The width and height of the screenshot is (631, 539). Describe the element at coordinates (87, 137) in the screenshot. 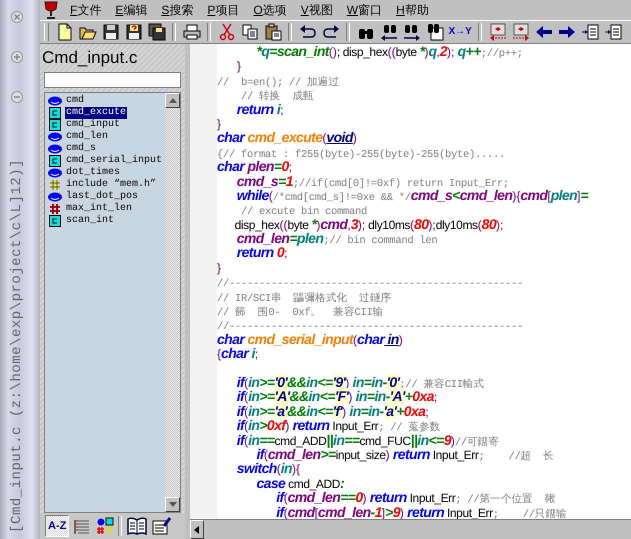

I see `symbol-item: cmd_len` at that location.